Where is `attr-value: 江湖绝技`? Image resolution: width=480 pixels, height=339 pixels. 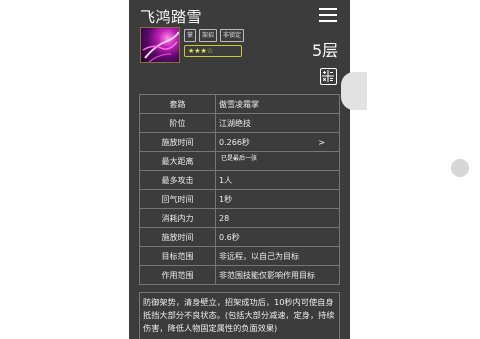
attr-value: 江湖绝技 is located at coordinates (277, 123).